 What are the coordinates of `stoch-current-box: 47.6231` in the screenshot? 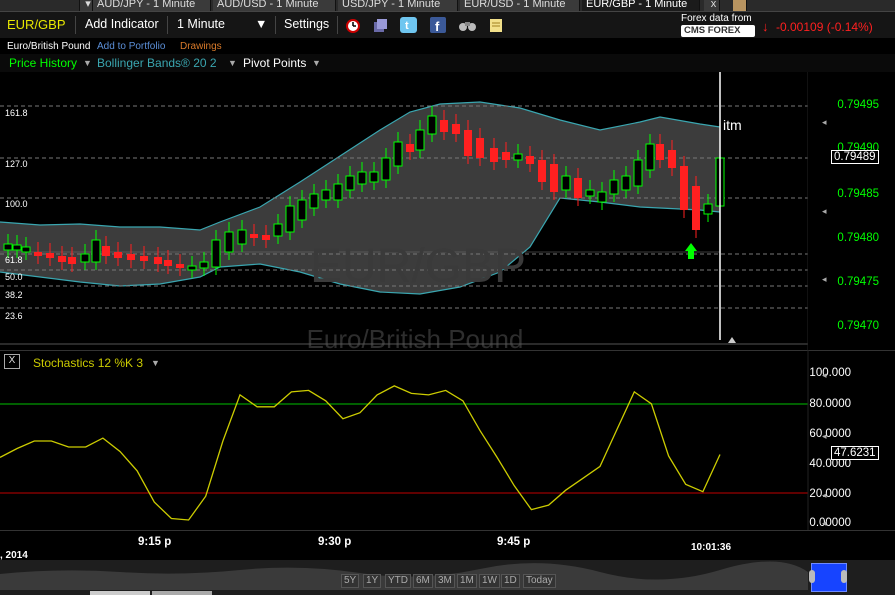 It's located at (855, 453).